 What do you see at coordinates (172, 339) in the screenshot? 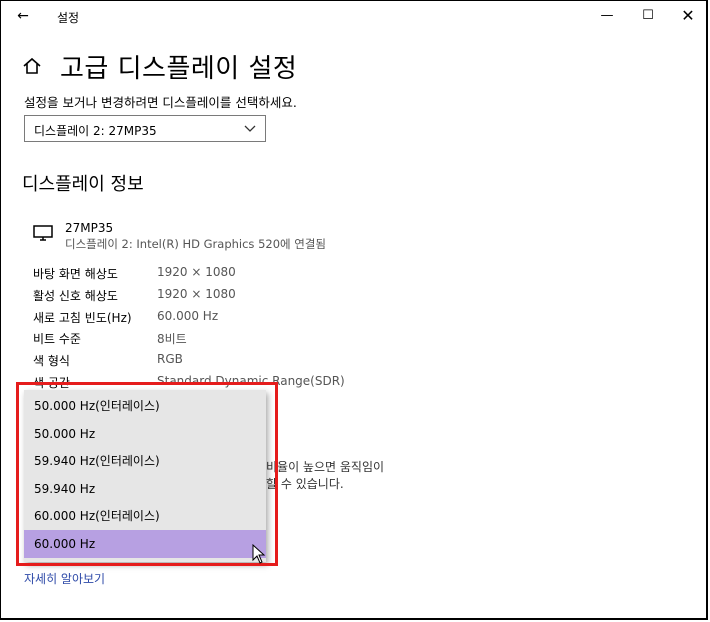
I see `info-value-bit-depth: 8비트` at bounding box center [172, 339].